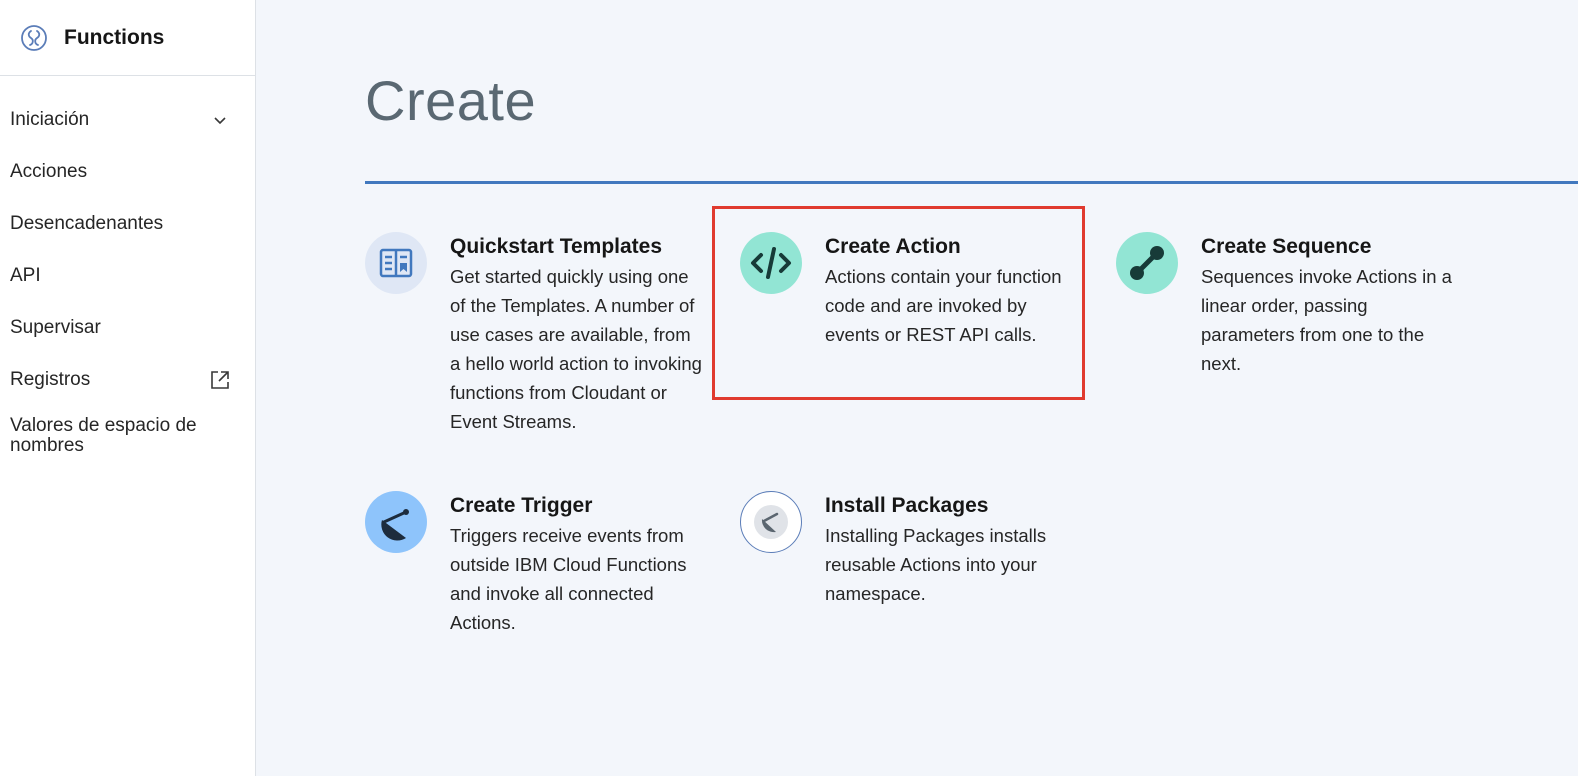  Describe the element at coordinates (103, 435) in the screenshot. I see `sidebar-item-label: Valores de espacio de nombres` at that location.